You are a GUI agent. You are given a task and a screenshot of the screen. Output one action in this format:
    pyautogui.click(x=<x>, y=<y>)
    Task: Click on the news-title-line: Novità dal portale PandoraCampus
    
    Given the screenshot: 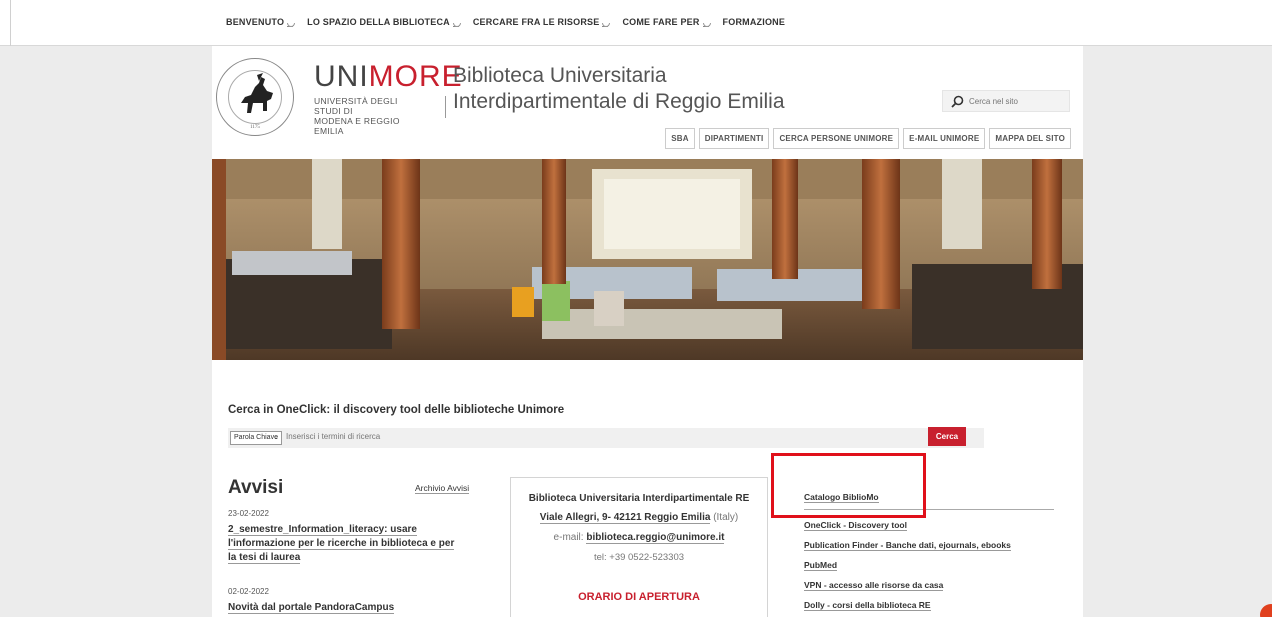 What is the action you would take?
    pyautogui.click(x=311, y=608)
    